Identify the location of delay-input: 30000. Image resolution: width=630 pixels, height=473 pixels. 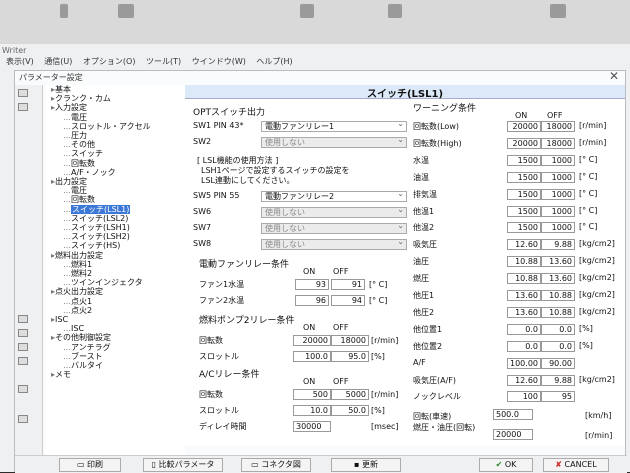
(312, 426).